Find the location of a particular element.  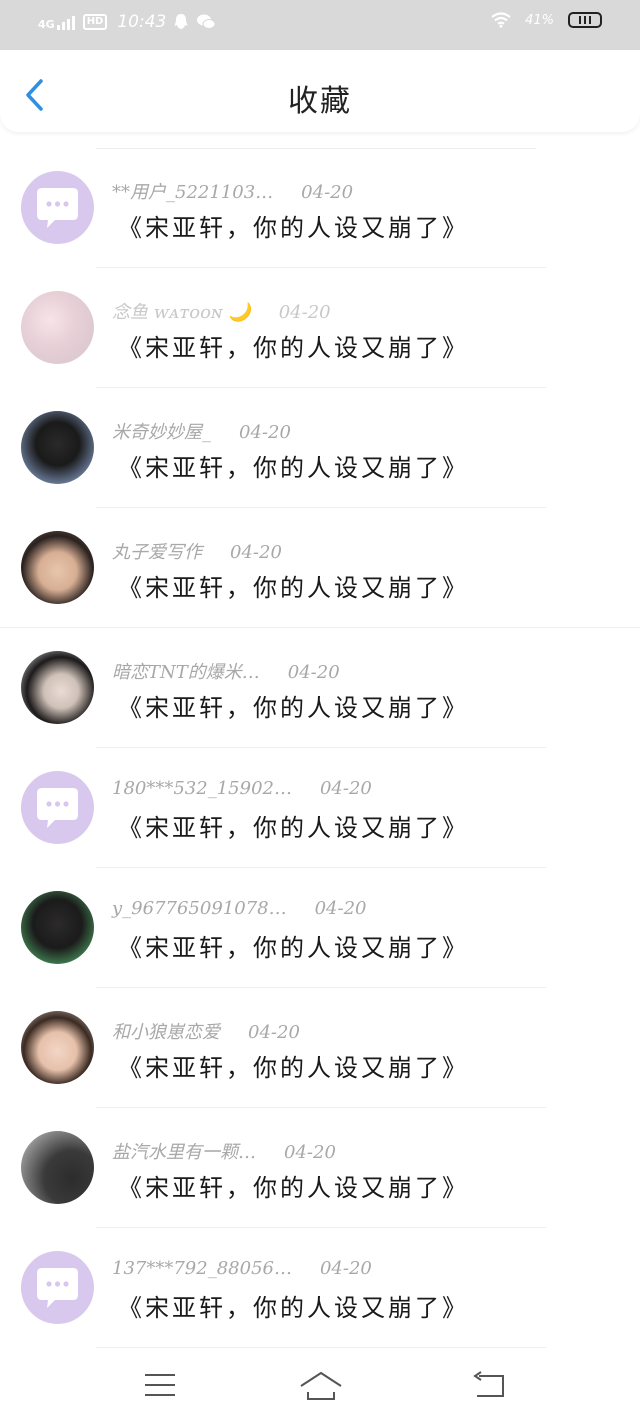

status-left: 4G HD 10:43 is located at coordinates (127, 22).